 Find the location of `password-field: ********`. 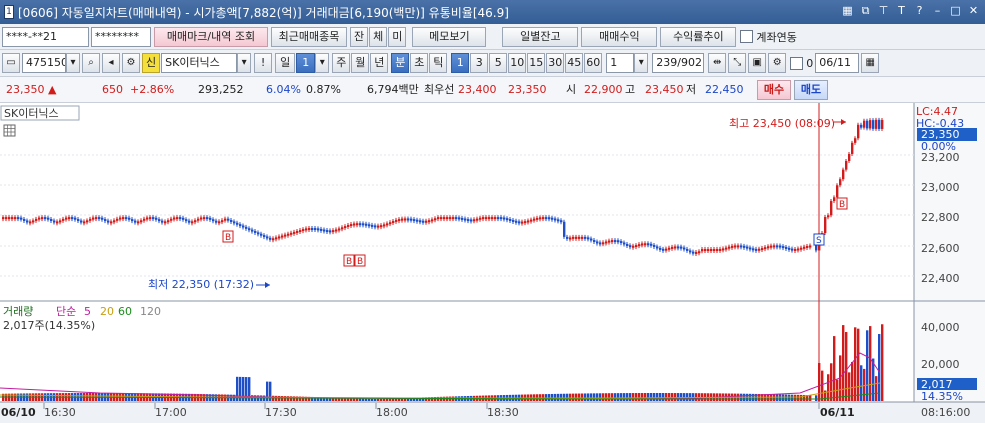

password-field: ******** is located at coordinates (121, 36).